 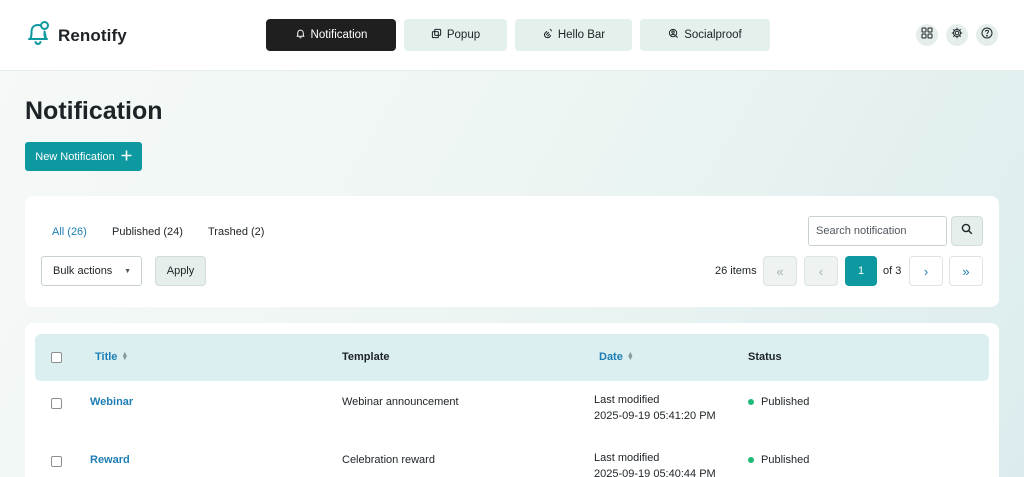 I want to click on bell-logo-icon, so click(x=38, y=35).